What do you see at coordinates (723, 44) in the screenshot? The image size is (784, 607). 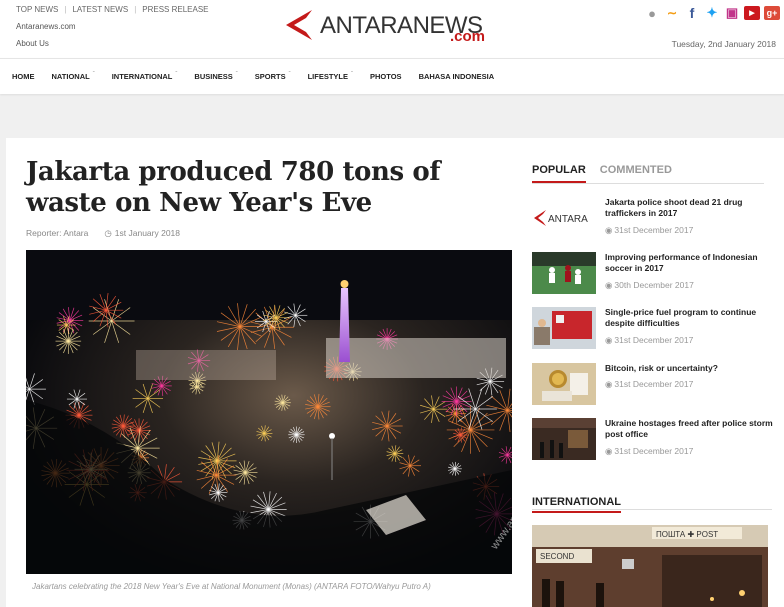 I see `current-date: Tuesday, 2nd January 2018` at bounding box center [723, 44].